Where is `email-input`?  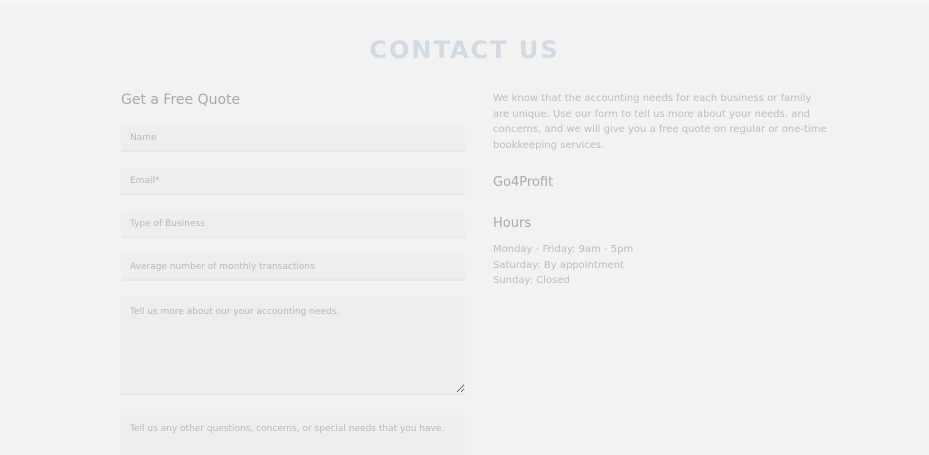 email-input is located at coordinates (293, 181).